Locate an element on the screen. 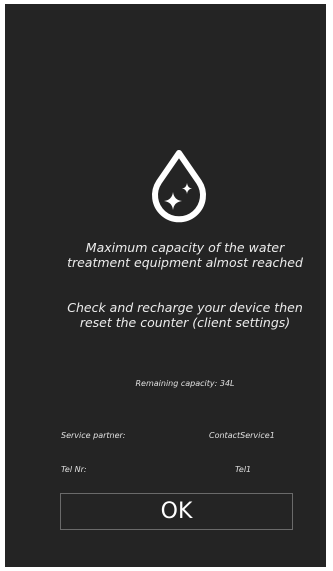  remaining-capacity: Remaining capacity: 34L is located at coordinates (185, 383).